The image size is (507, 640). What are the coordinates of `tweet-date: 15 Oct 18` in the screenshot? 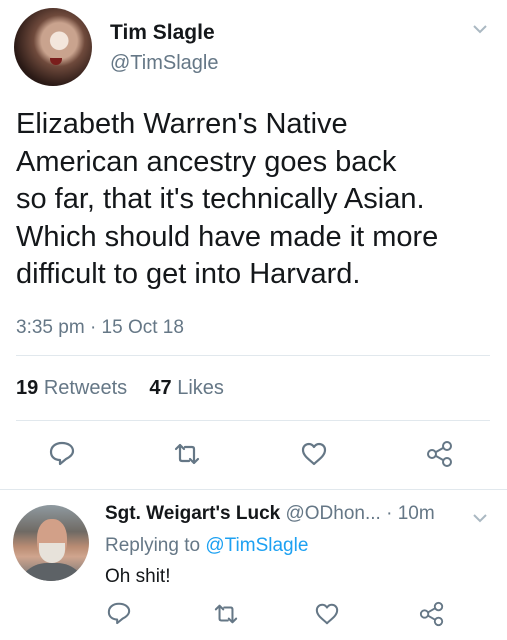 It's located at (142, 327).